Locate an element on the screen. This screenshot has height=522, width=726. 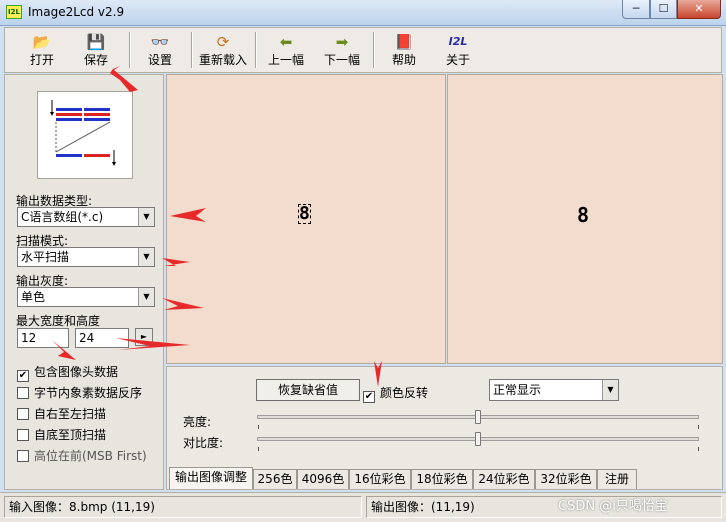
settings-button: 👓 设置 is located at coordinates (160, 50).